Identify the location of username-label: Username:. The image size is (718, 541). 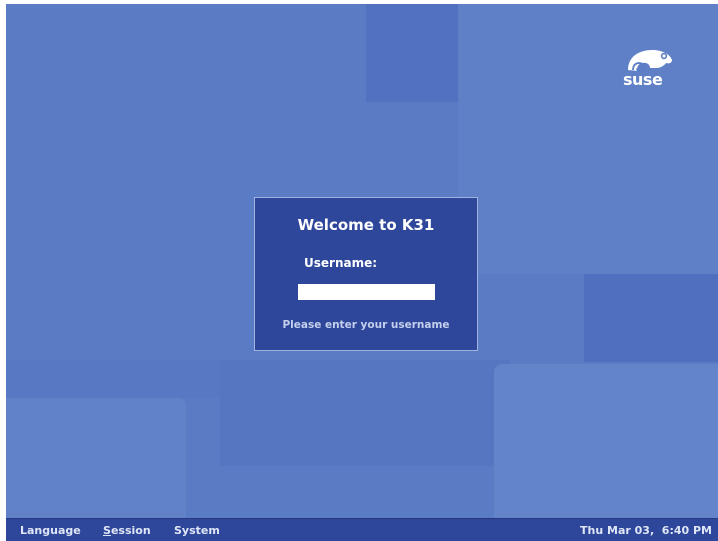
(341, 263).